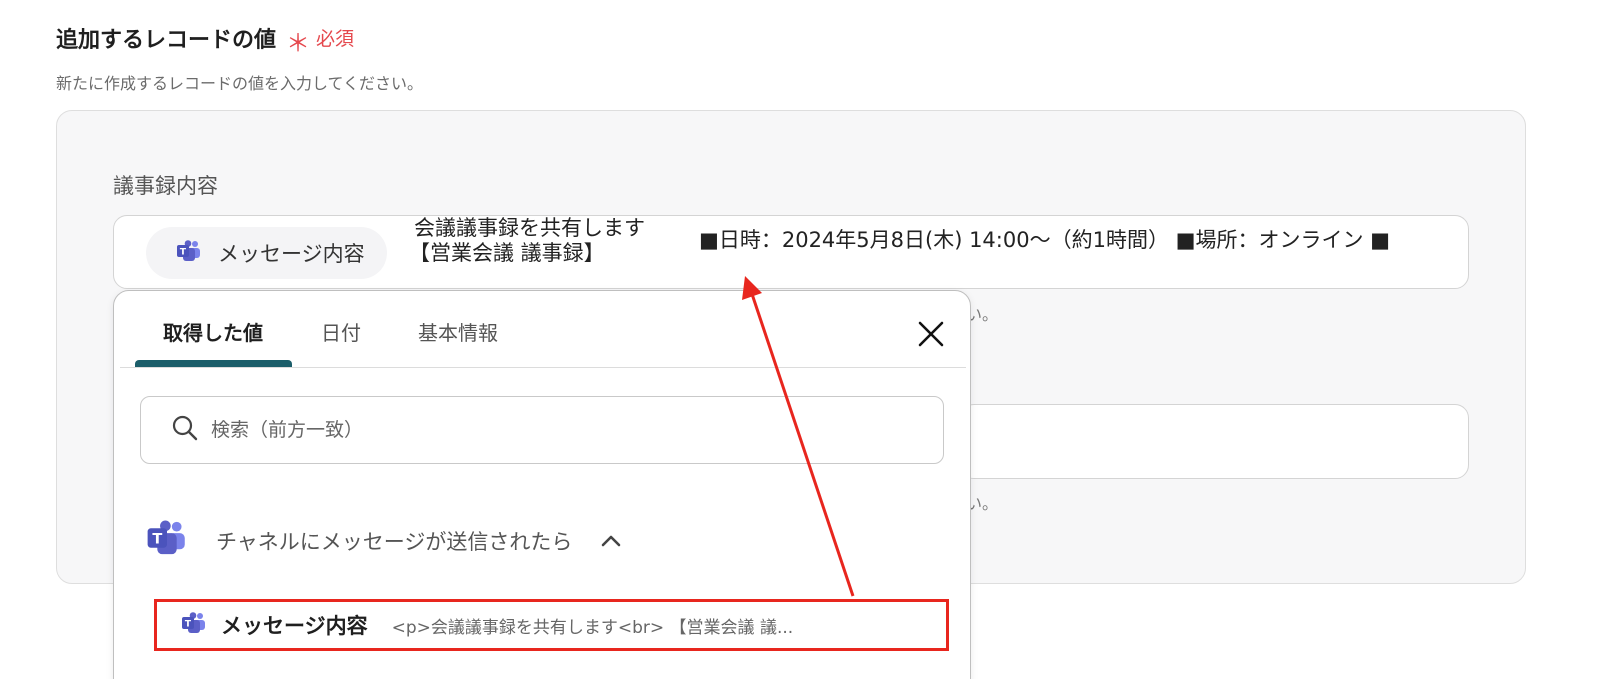 The width and height of the screenshot is (1600, 679). What do you see at coordinates (240, 83) in the screenshot?
I see `section-description: 新たに作成するレコードの値を入力してください。` at bounding box center [240, 83].